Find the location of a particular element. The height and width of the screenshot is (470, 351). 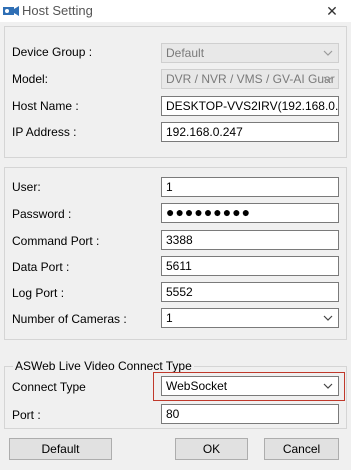

device-group-select: Default is located at coordinates (250, 53).